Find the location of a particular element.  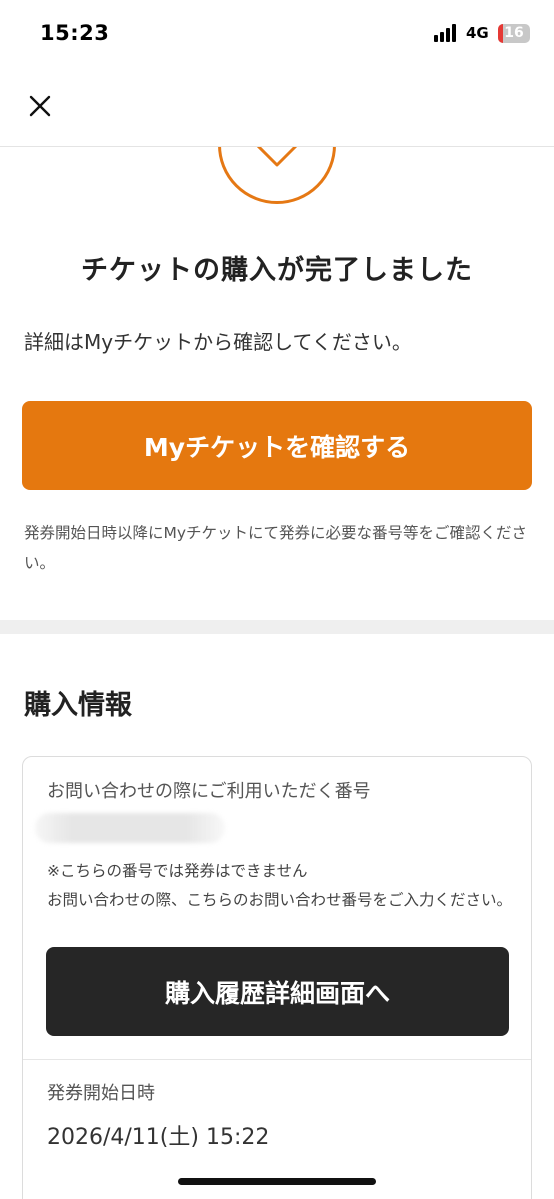

inquiry-number-redacted is located at coordinates (130, 828).